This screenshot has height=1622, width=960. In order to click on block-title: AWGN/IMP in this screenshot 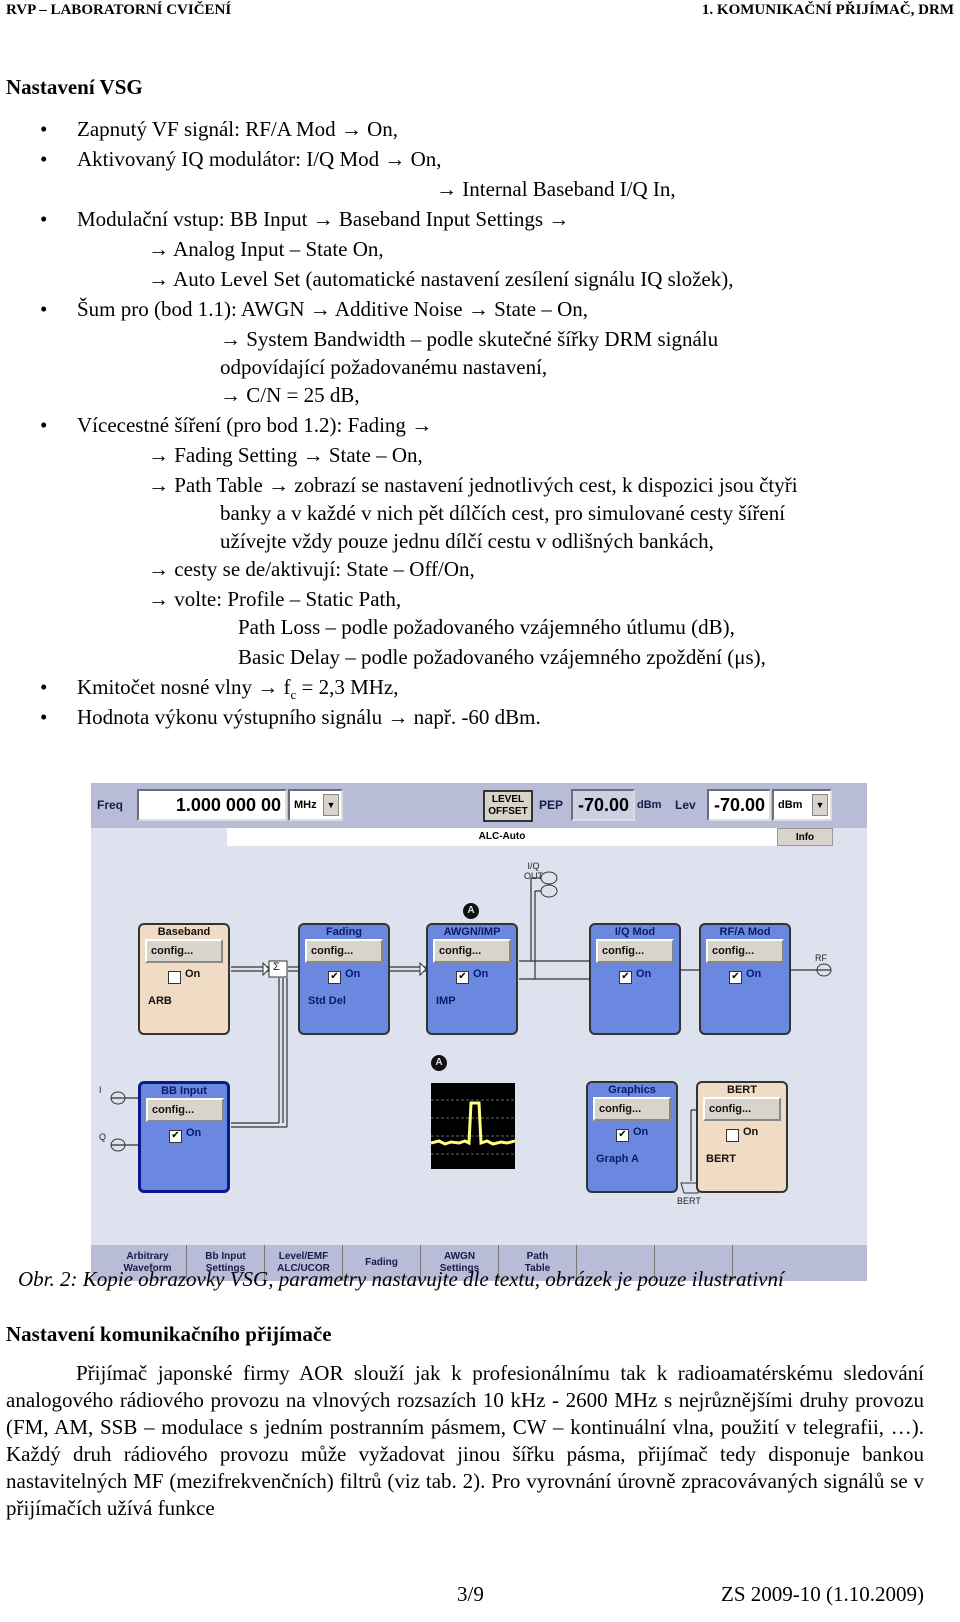, I will do `click(472, 932)`.